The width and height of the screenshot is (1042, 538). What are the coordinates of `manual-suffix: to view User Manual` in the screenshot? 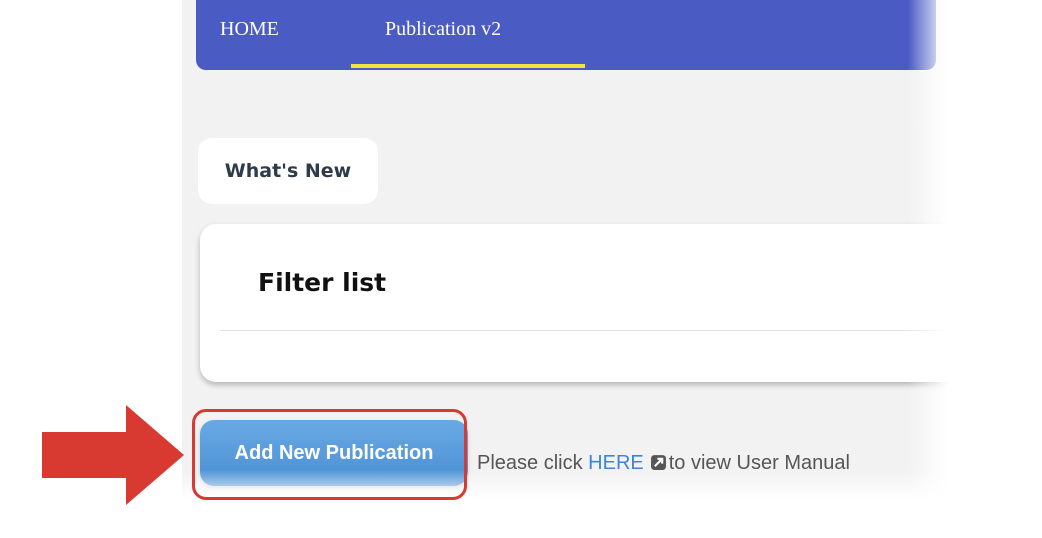 It's located at (759, 463).